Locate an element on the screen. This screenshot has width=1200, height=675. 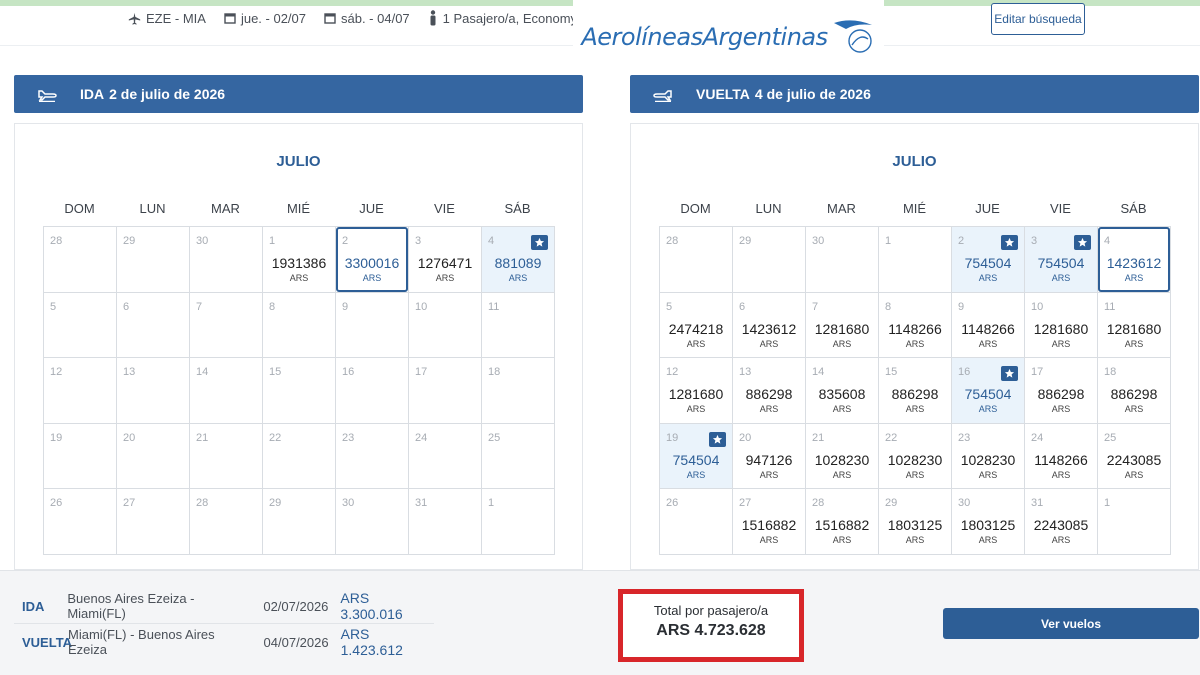
day-cell: 29 1803125 ARS is located at coordinates (915, 522).